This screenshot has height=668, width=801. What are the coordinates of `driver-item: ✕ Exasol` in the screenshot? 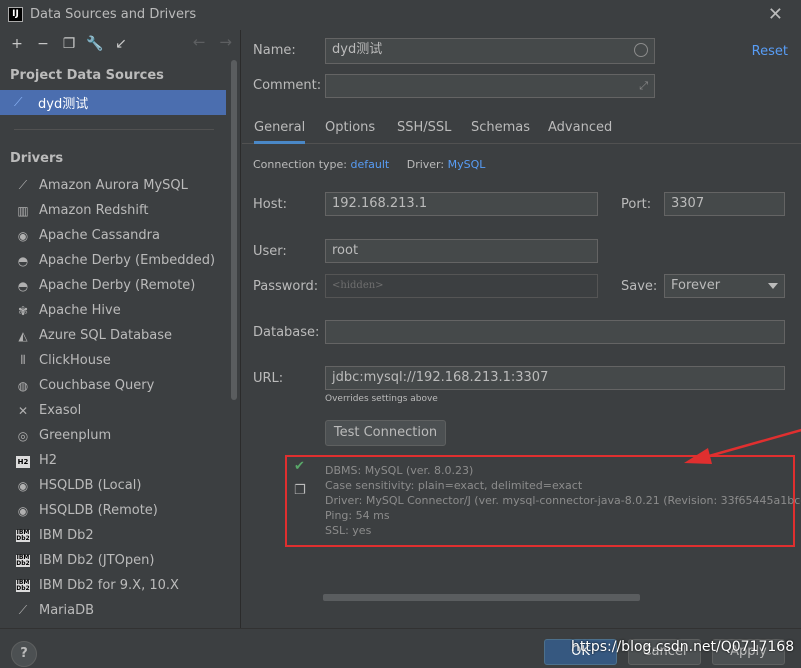 It's located at (113, 410).